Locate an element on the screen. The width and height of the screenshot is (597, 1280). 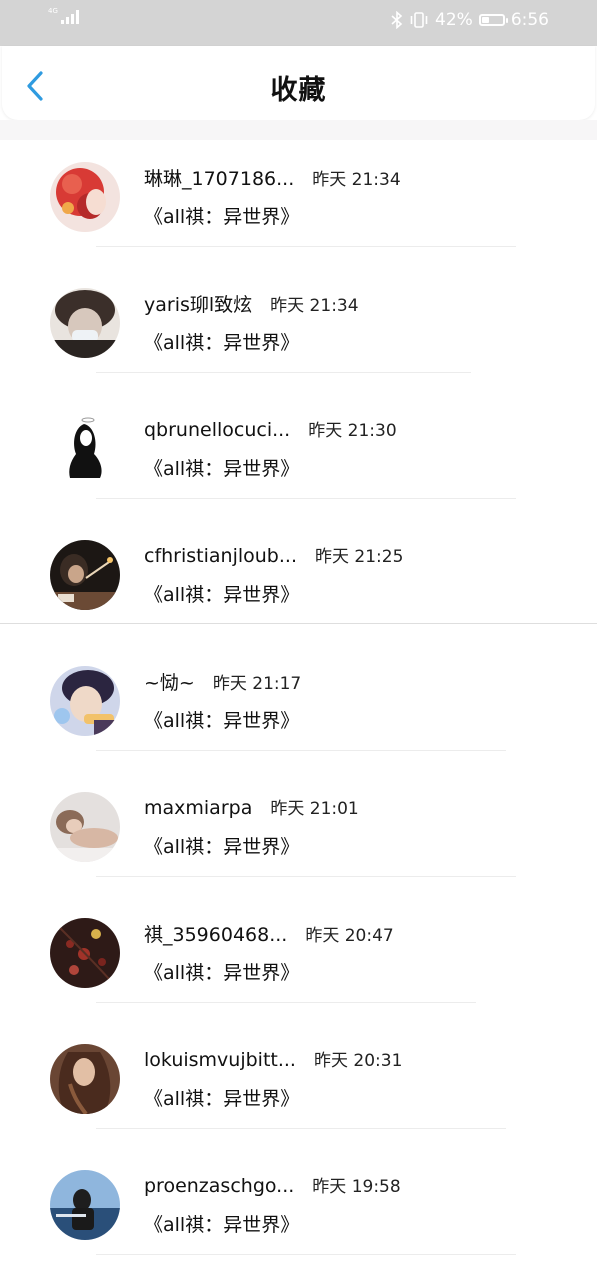
timestamp: 昨天 21:17 is located at coordinates (257, 684).